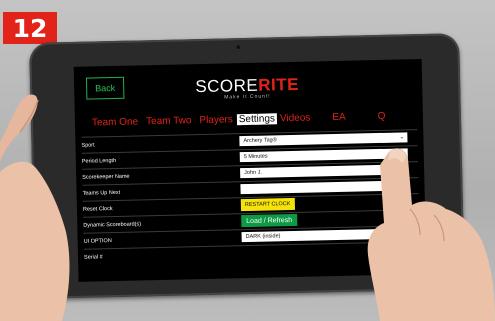 The width and height of the screenshot is (495, 321). What do you see at coordinates (257, 118) in the screenshot?
I see `tab-settings: Settings` at bounding box center [257, 118].